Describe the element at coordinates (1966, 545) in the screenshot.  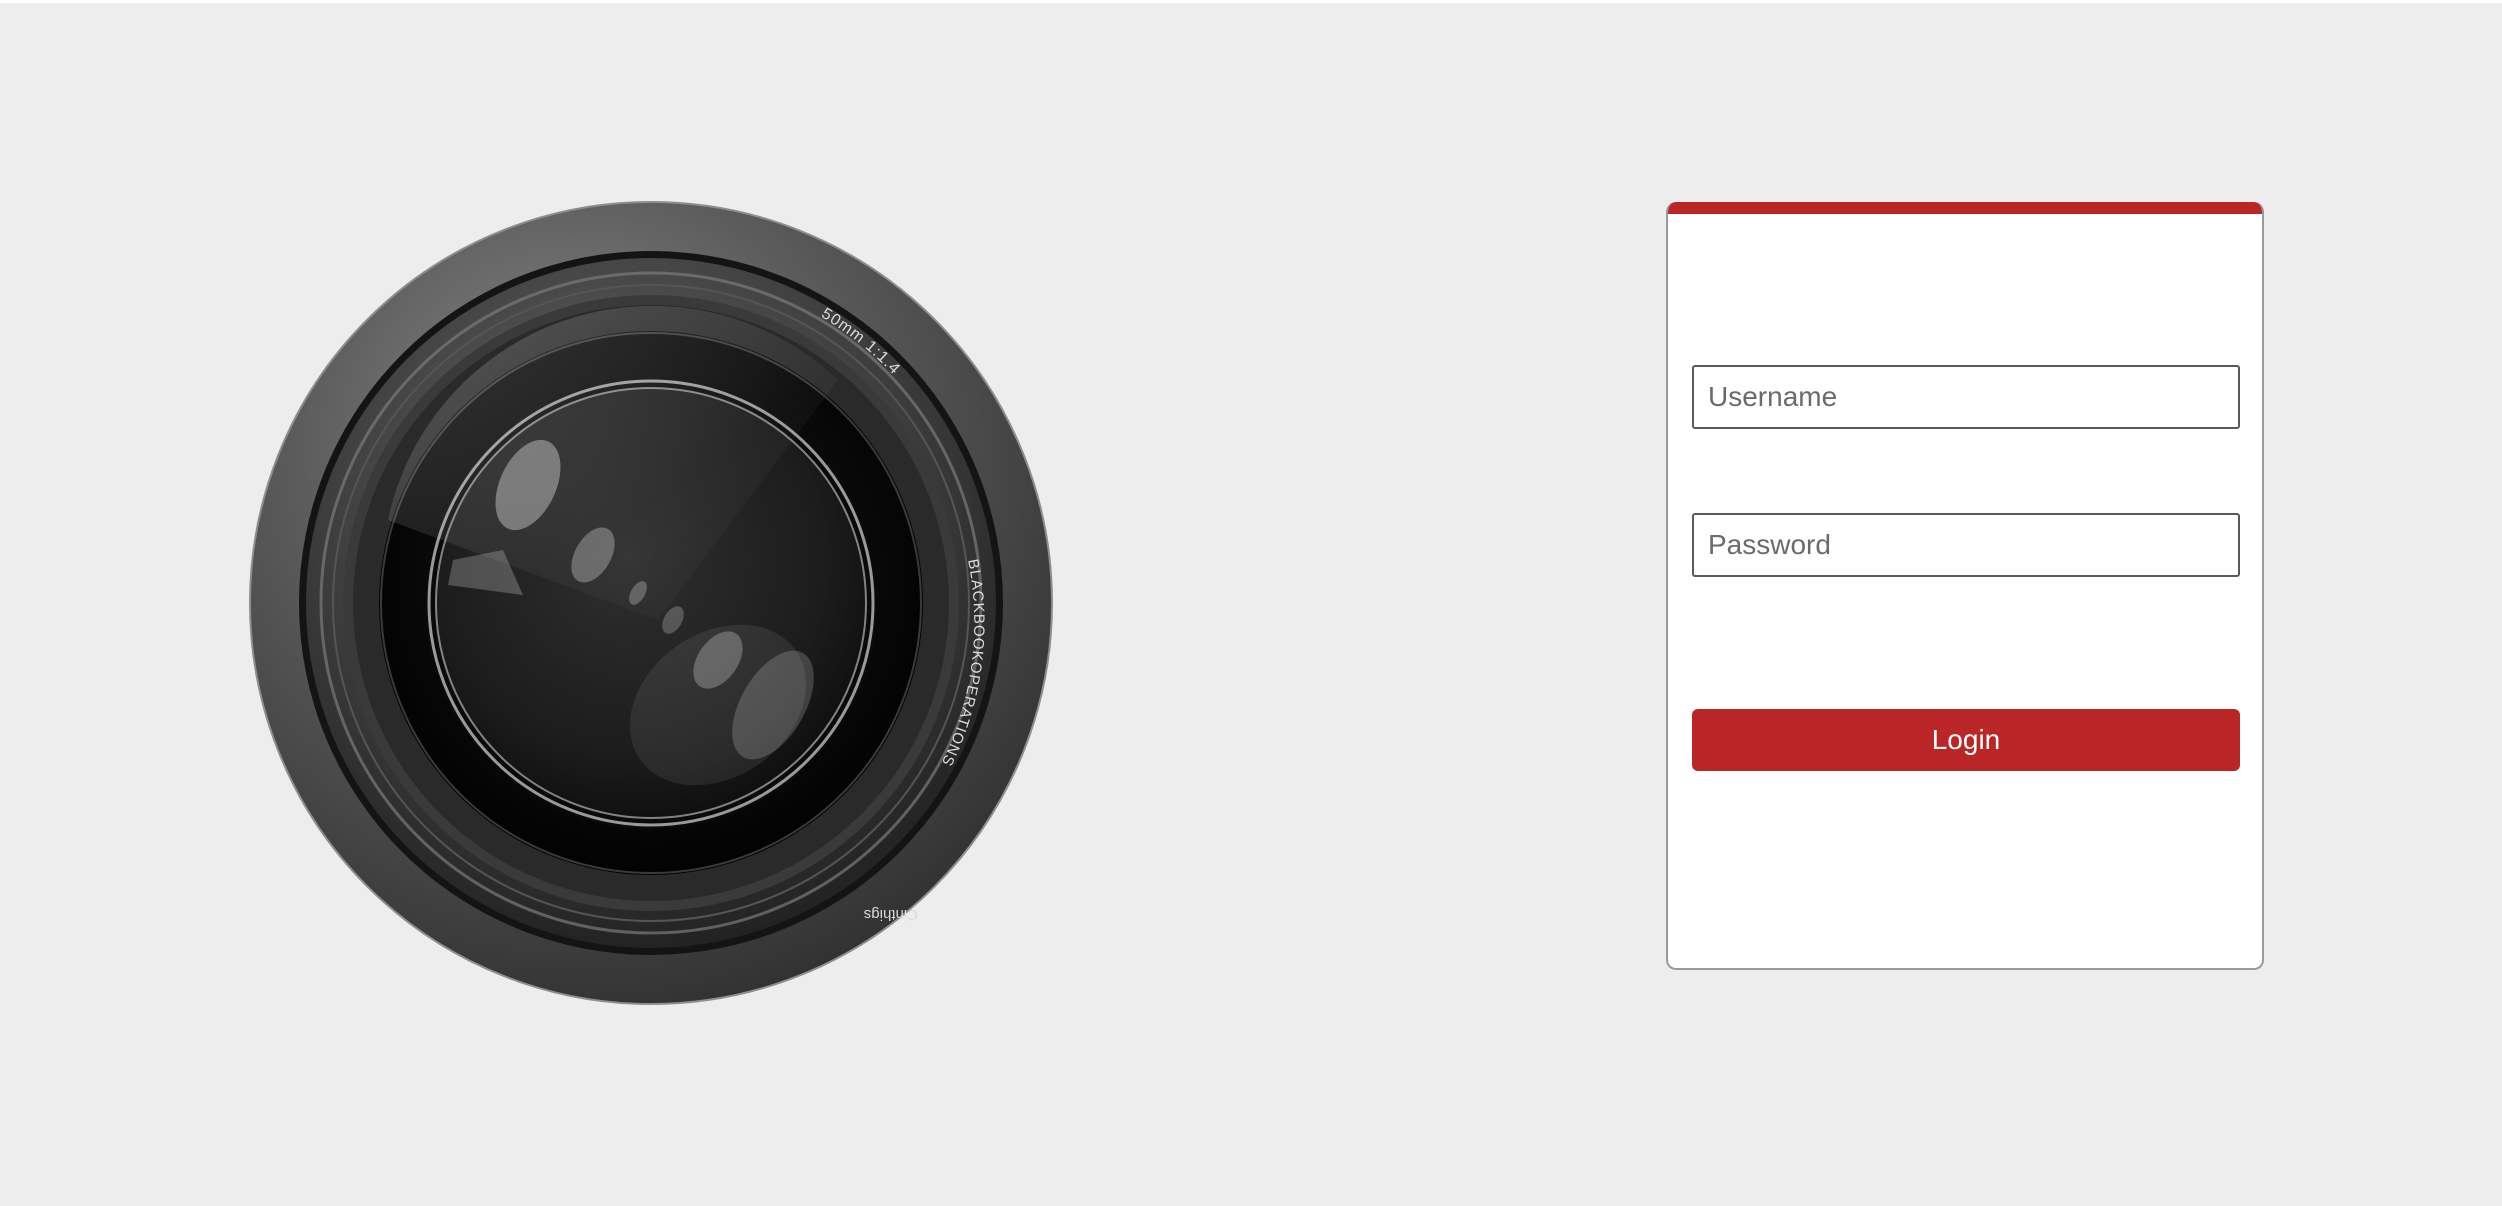
I see `password-input` at that location.